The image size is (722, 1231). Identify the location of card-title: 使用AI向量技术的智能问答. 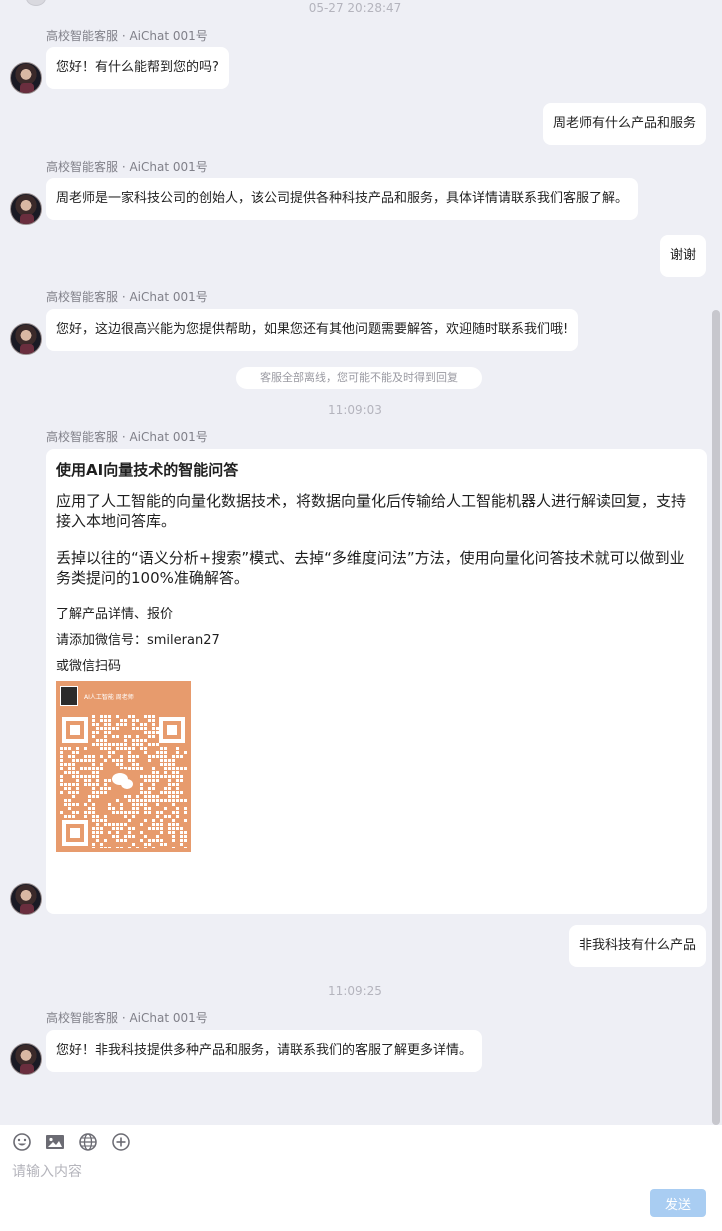
(147, 470).